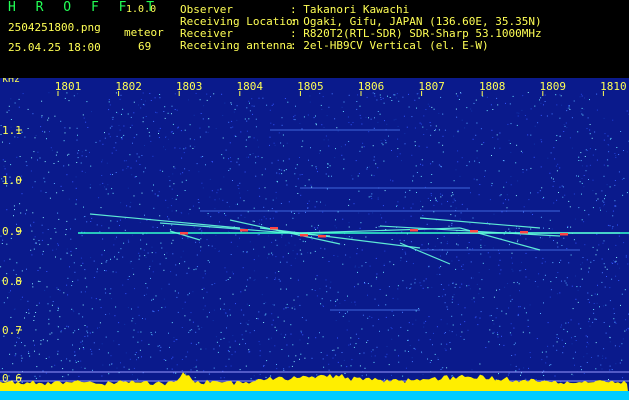 This screenshot has width=629, height=400. I want to click on meteor-label: meteor, so click(144, 32).